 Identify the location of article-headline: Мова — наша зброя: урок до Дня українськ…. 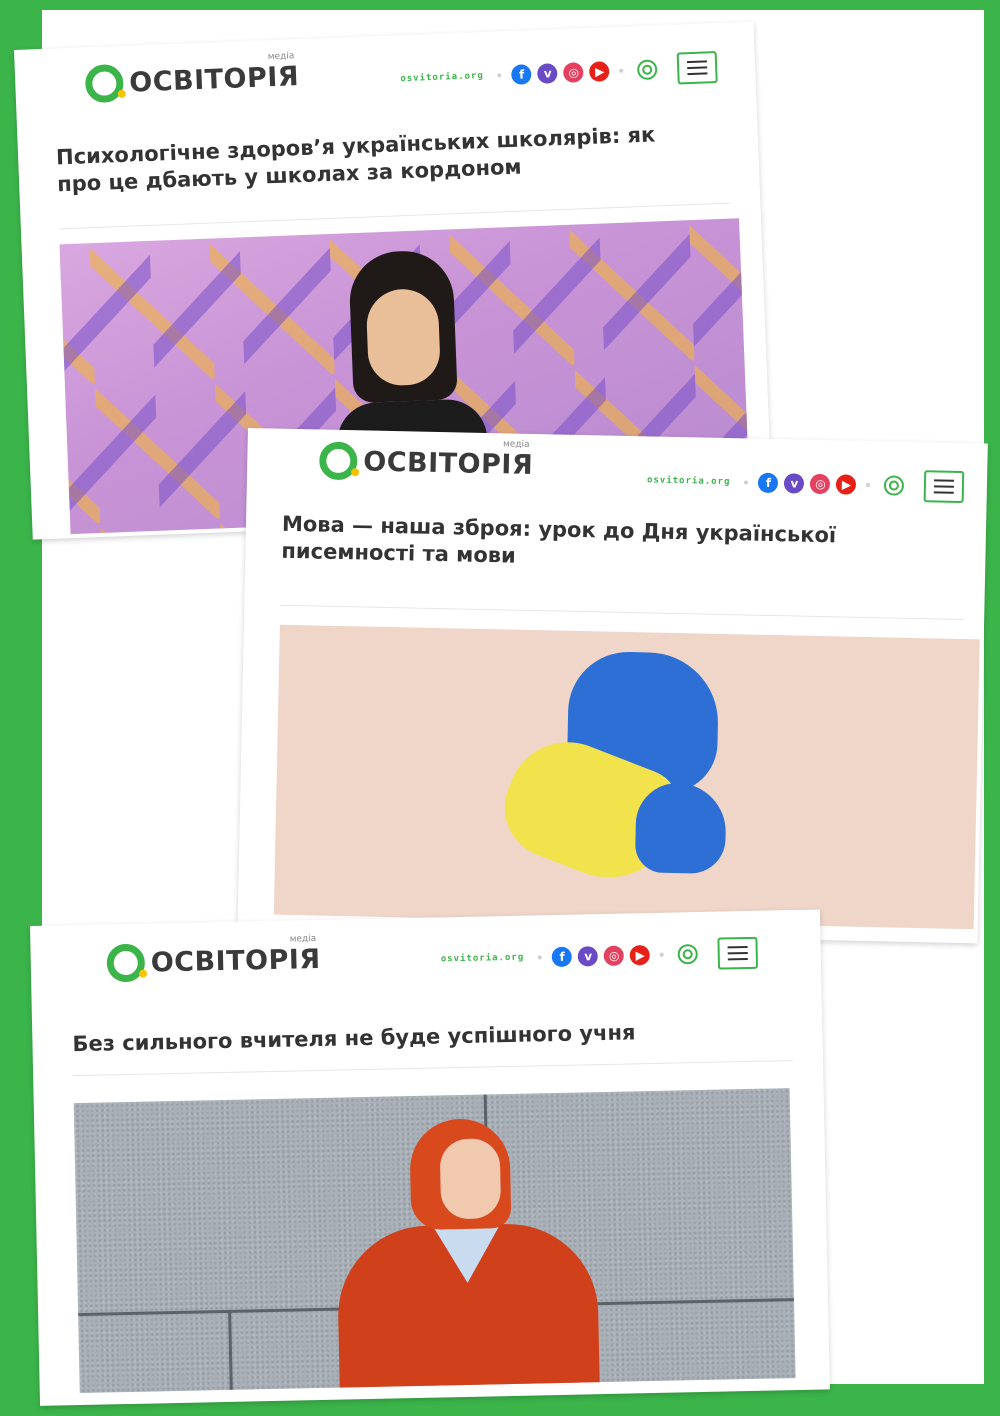
(601, 545).